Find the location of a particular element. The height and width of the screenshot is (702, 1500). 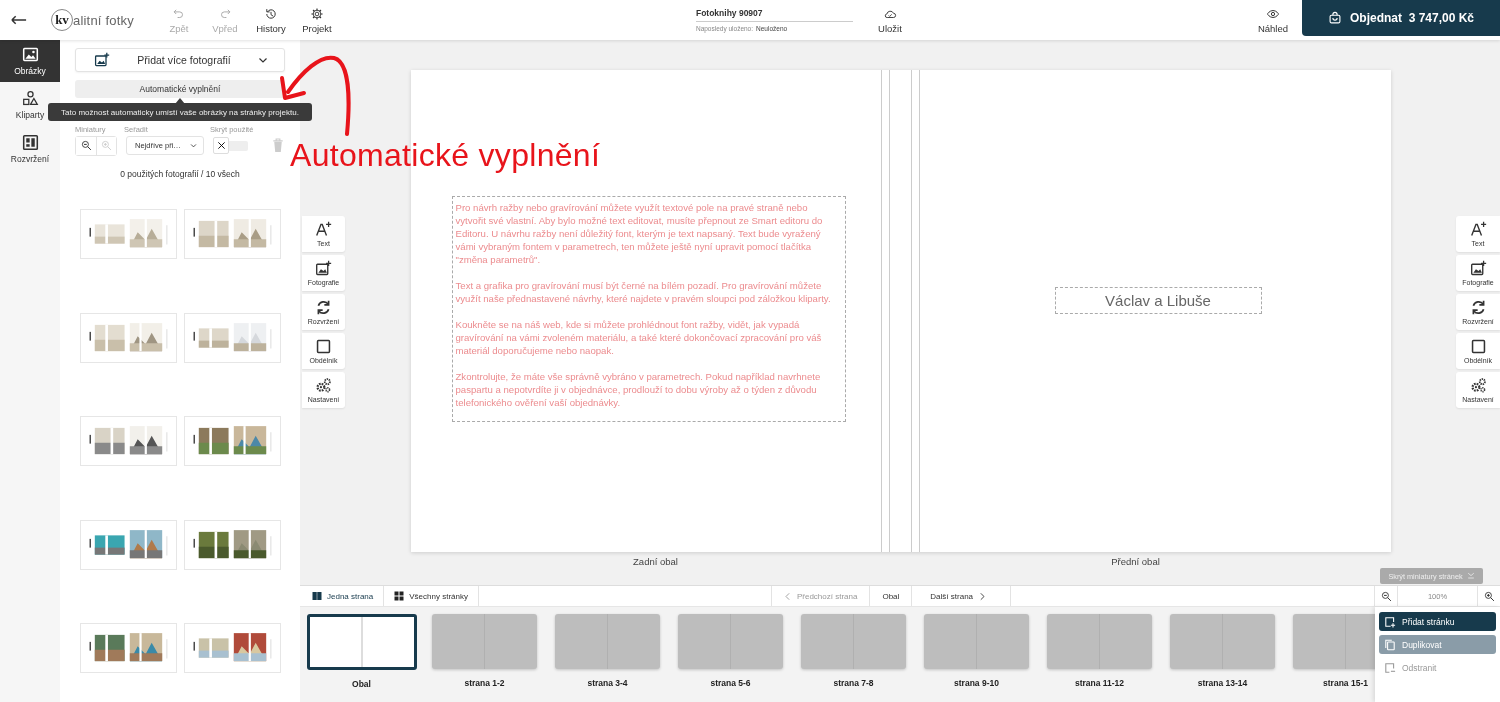

paragraph: Koukněte se na náš web, kde si můžete prohlédnout font ražby, vidět, jak vypadá gravírování na vámi zvoleném materiálu, a také které dokončovací zpracování pro váš materiál doporučujeme nebo naopak. is located at coordinates (639, 337).